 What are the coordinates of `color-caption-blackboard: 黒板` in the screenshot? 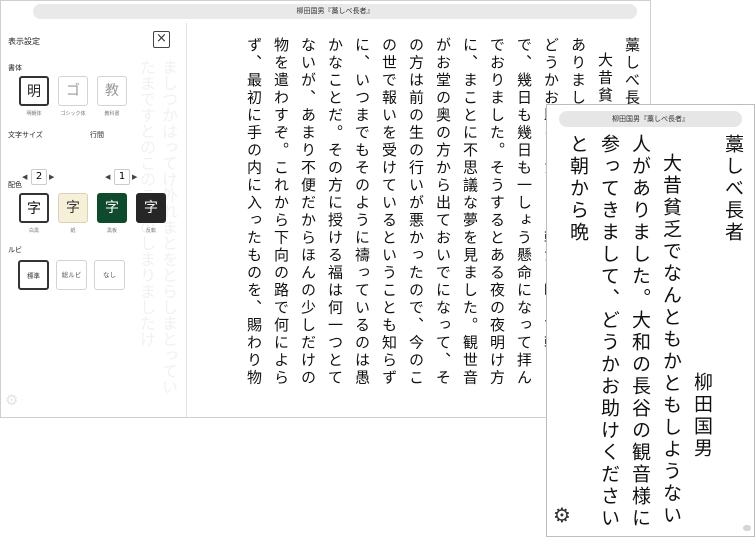 It's located at (111, 231).